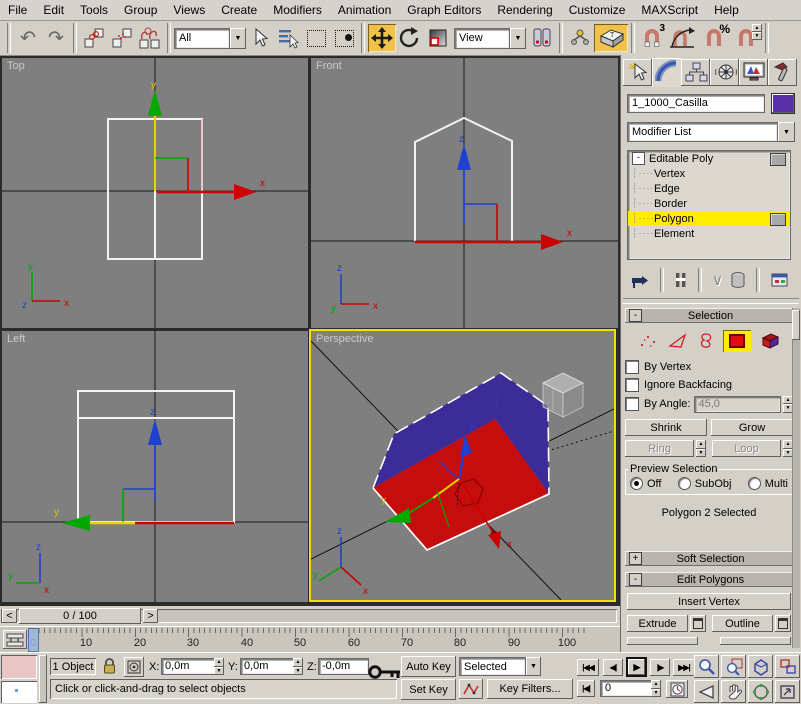 The height and width of the screenshot is (704, 801). I want to click on z-coordinate-field: -0,0m, so click(343, 666).